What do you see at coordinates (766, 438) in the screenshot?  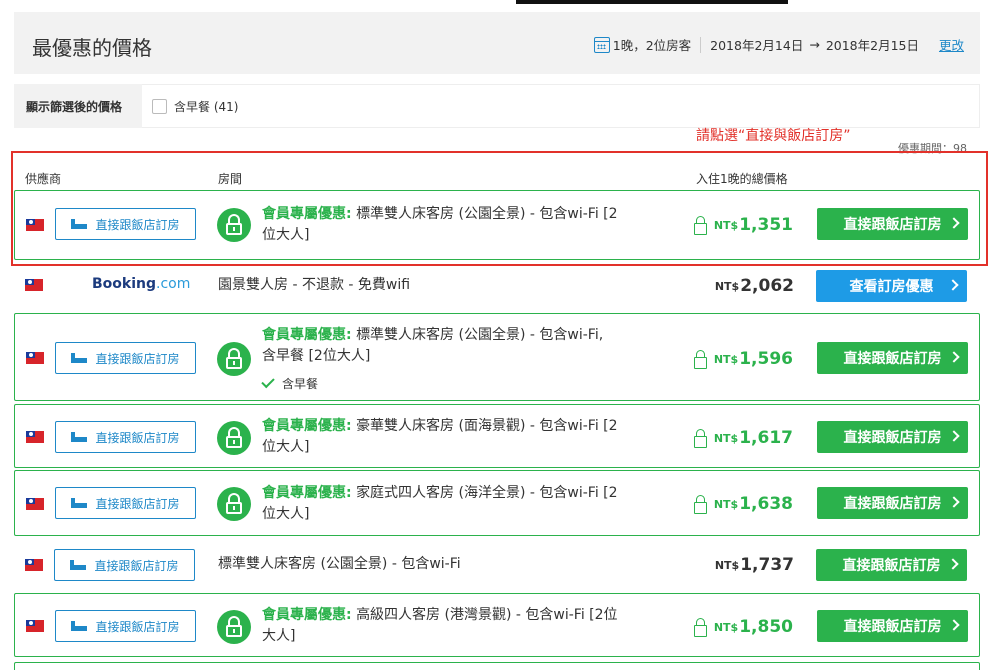 I see `price-value: 1,617` at bounding box center [766, 438].